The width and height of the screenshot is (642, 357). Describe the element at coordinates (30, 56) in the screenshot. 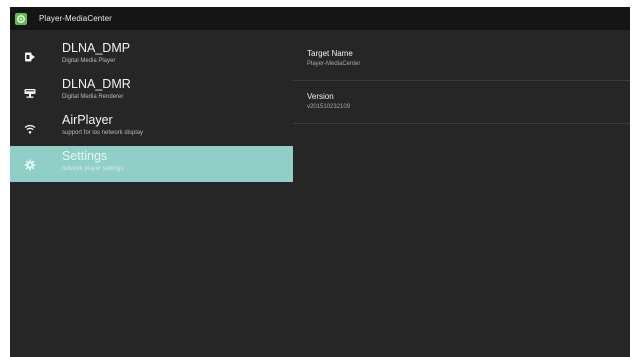

I see `media-player-icon` at that location.